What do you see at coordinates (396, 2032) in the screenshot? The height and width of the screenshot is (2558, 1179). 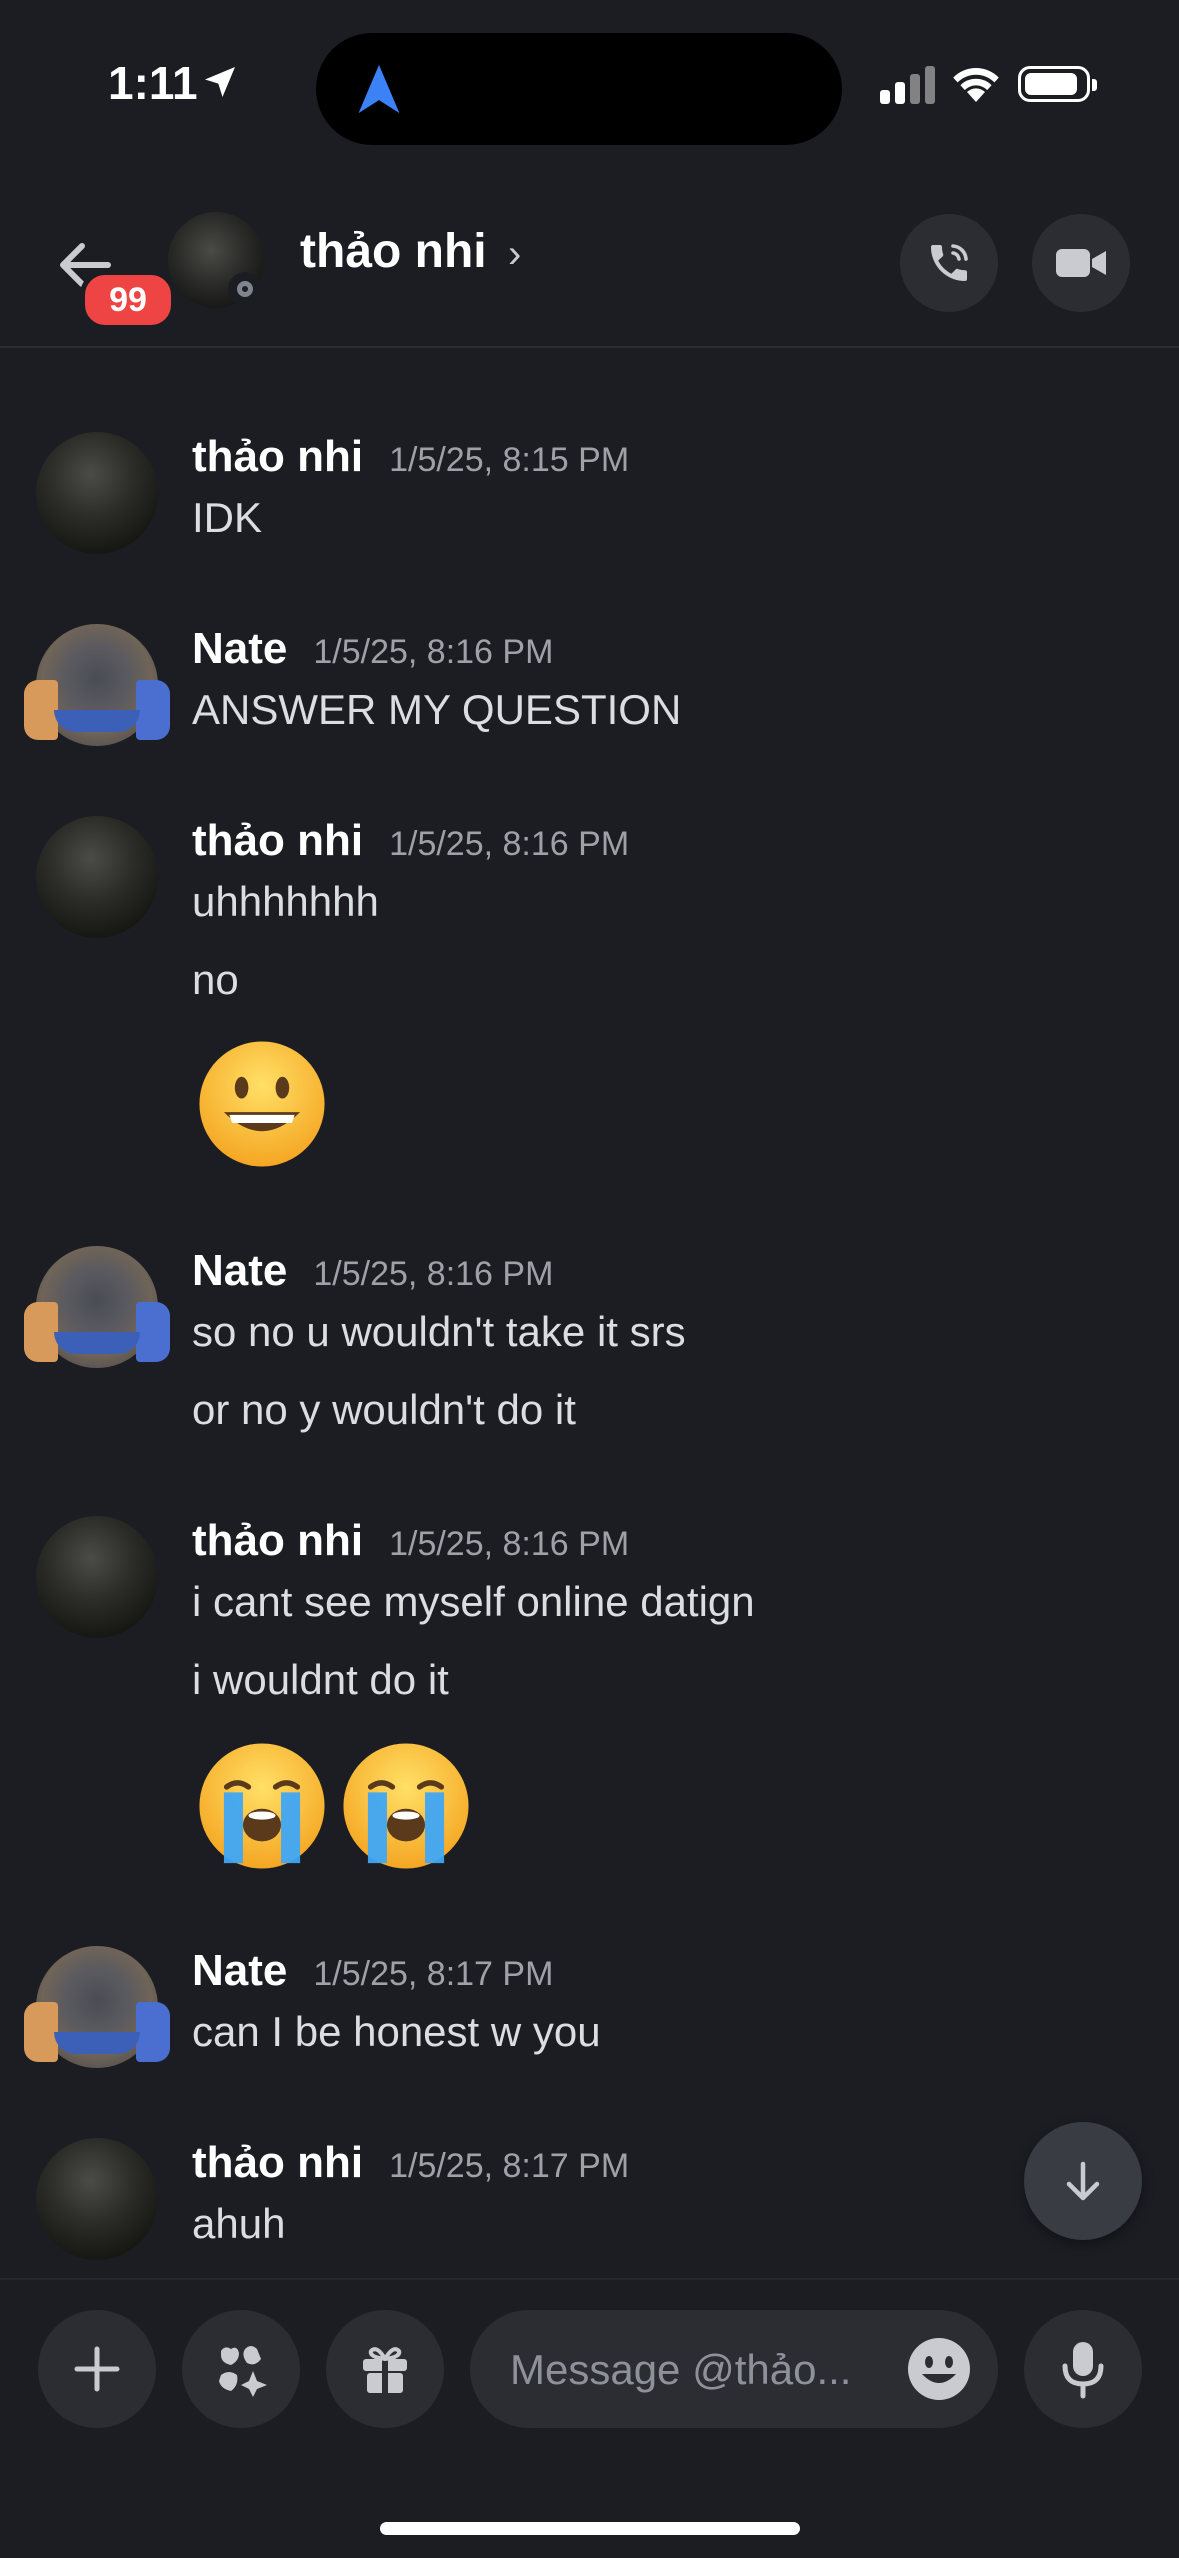 I see `message-text: can I be honest w you` at bounding box center [396, 2032].